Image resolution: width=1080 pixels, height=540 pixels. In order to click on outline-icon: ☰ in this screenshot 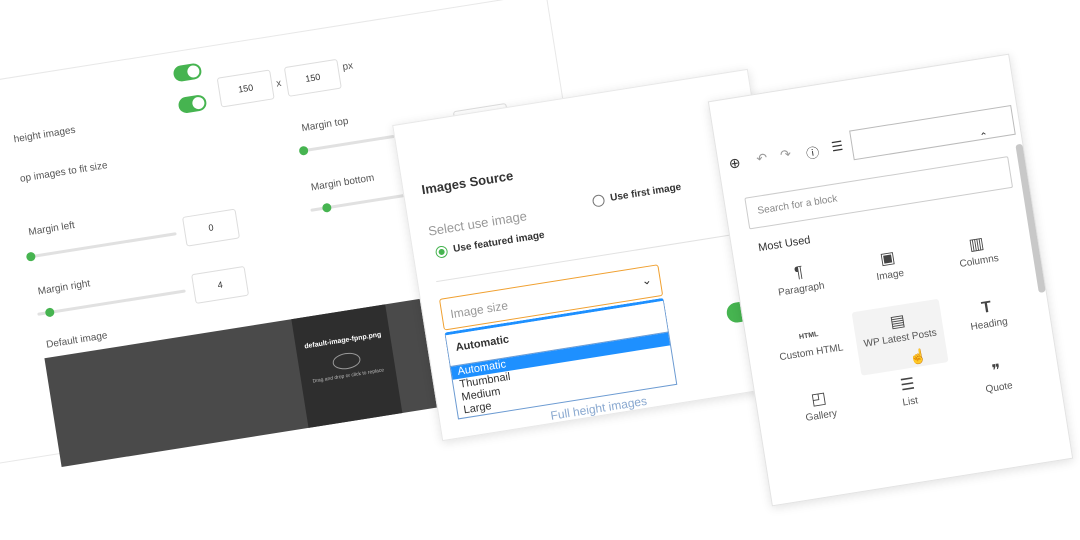, I will do `click(837, 147)`.